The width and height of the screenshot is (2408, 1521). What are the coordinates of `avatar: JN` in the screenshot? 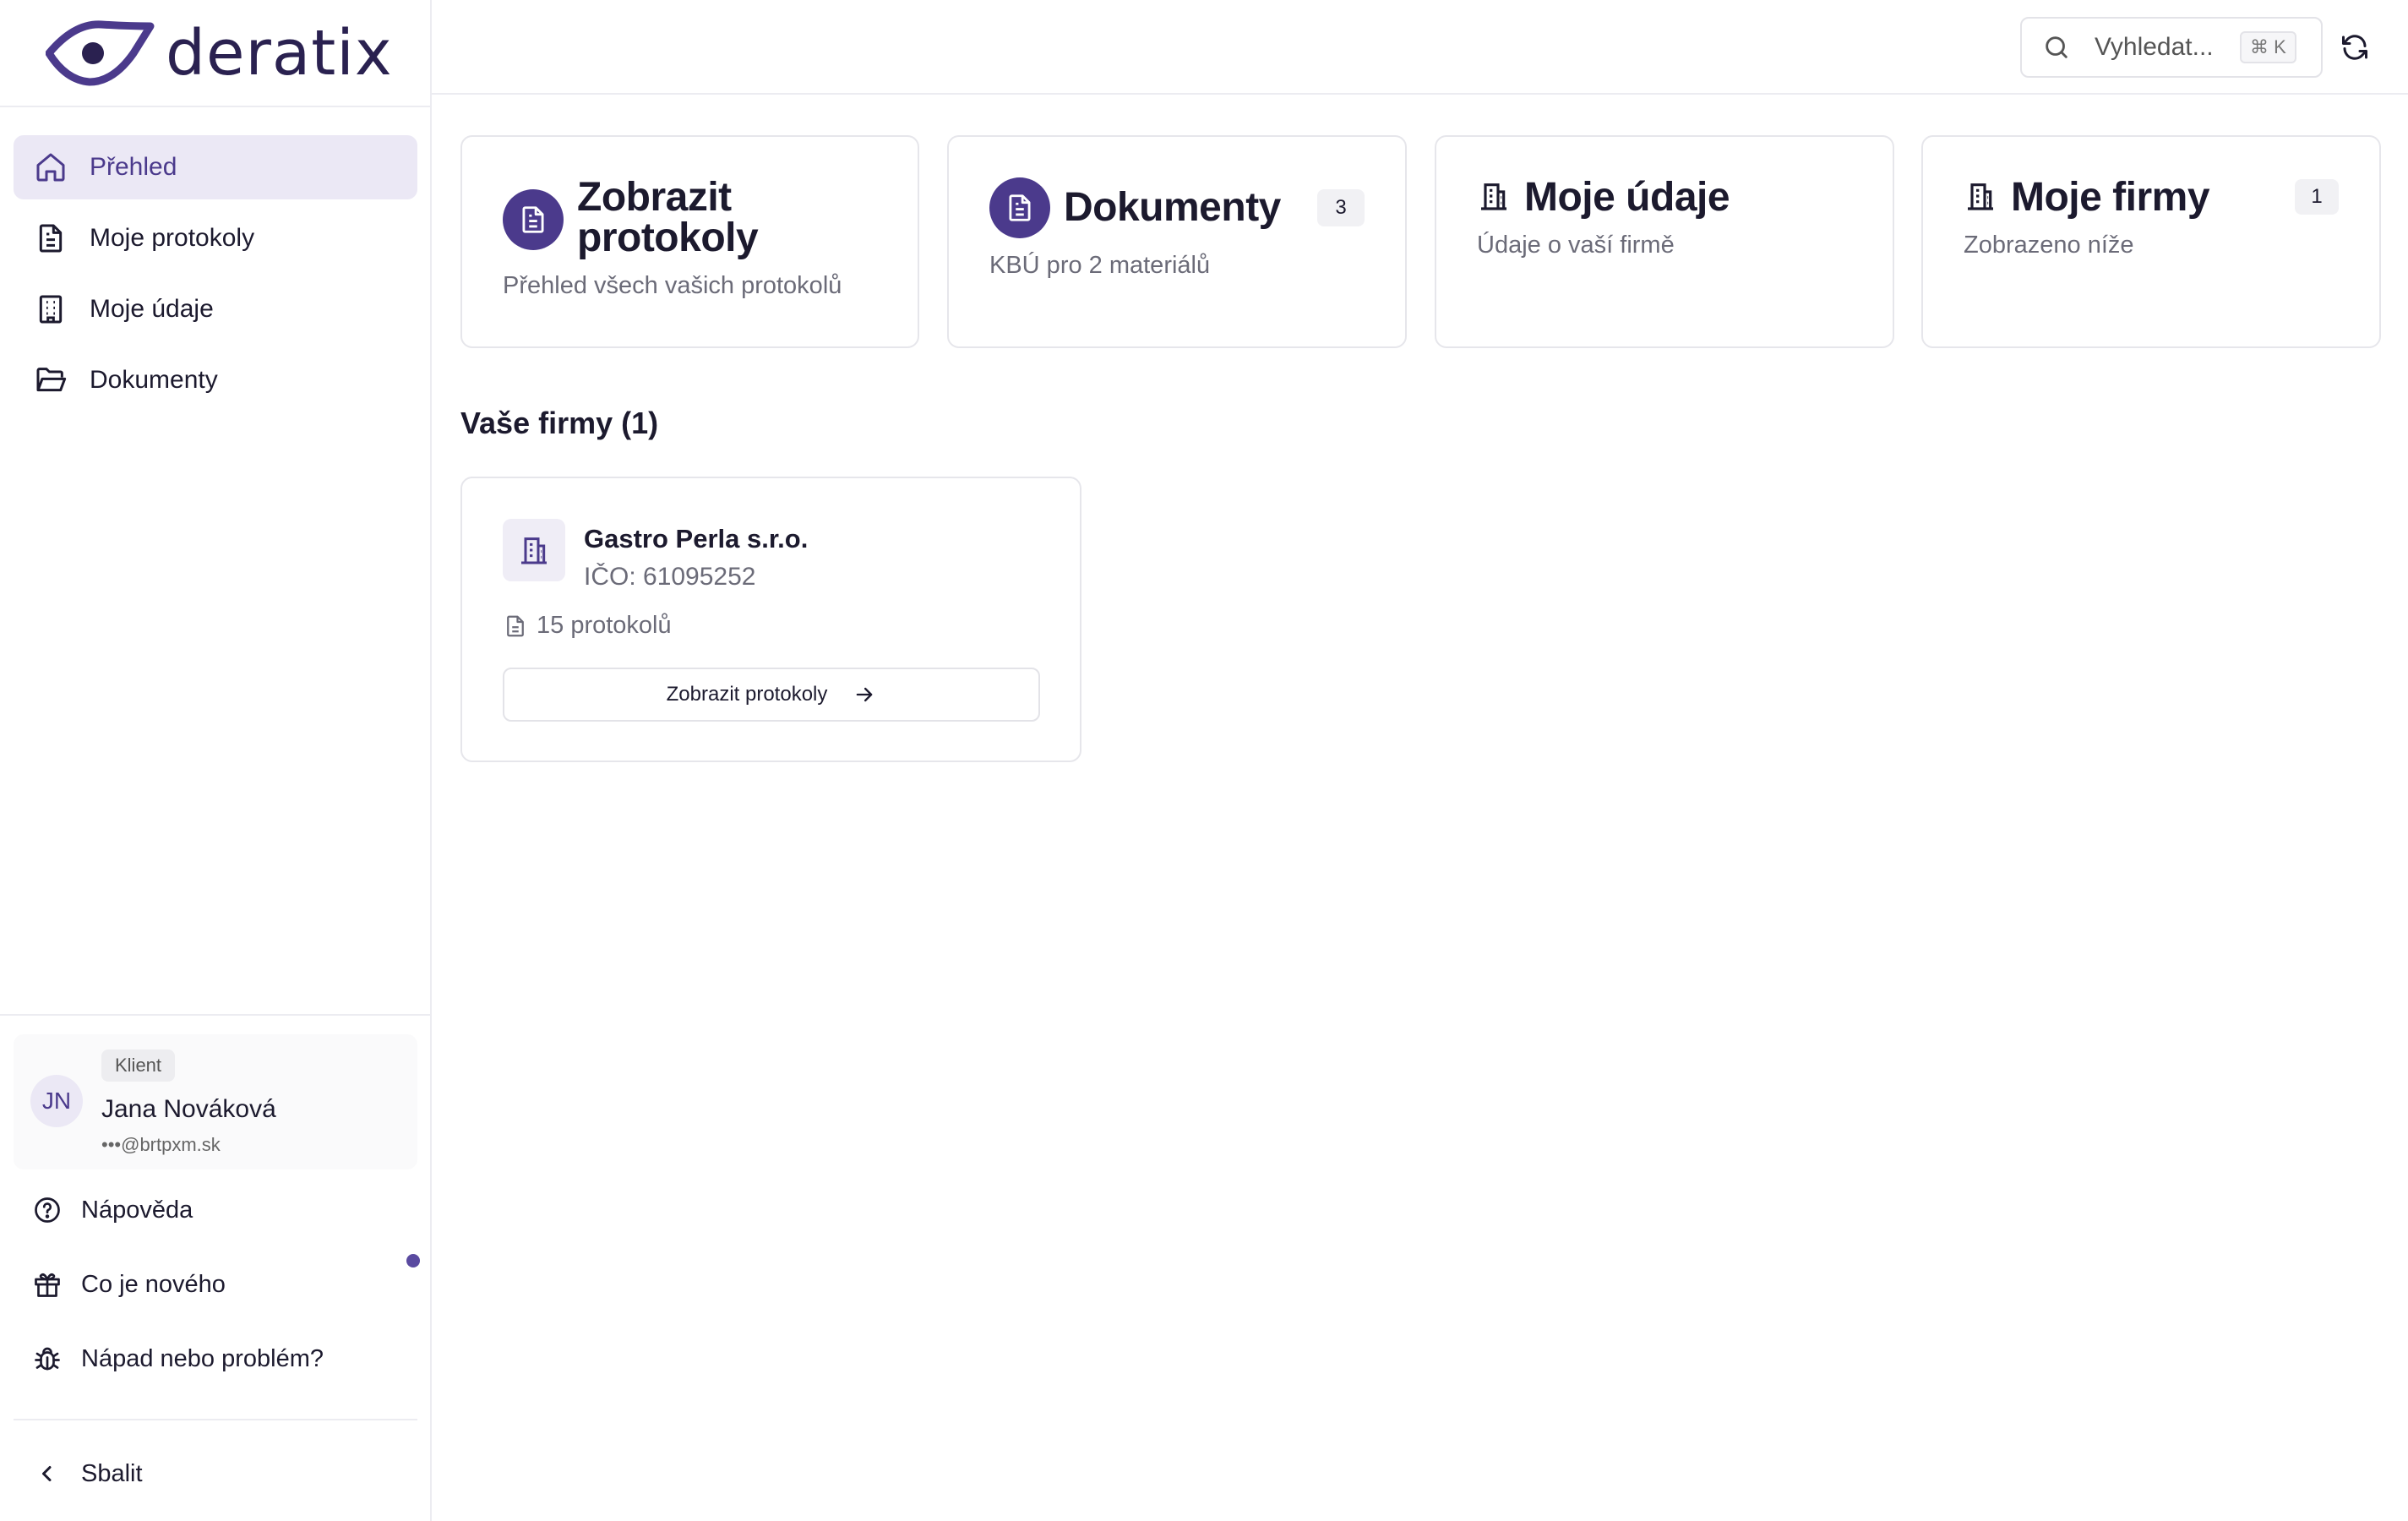 It's located at (56, 1101).